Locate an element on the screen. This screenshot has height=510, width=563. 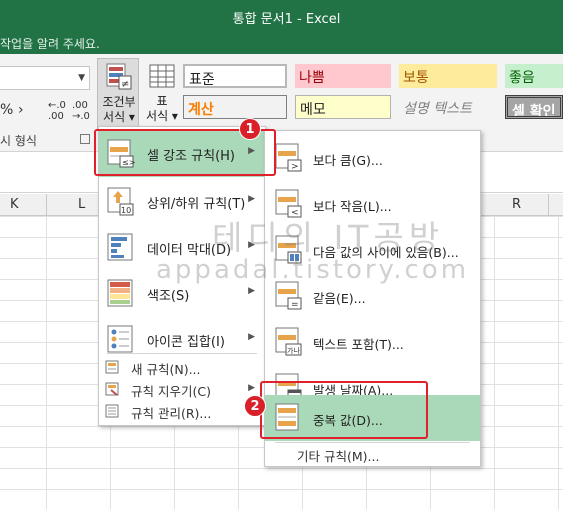
conditional-formatting-label: 조건부 서식 ▾ is located at coordinates (119, 109).